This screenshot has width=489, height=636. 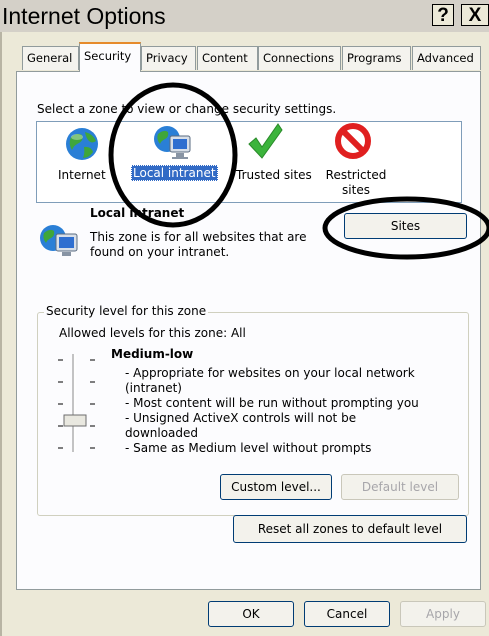 I want to click on security-level-group-title: Security level for this zone, so click(x=126, y=311).